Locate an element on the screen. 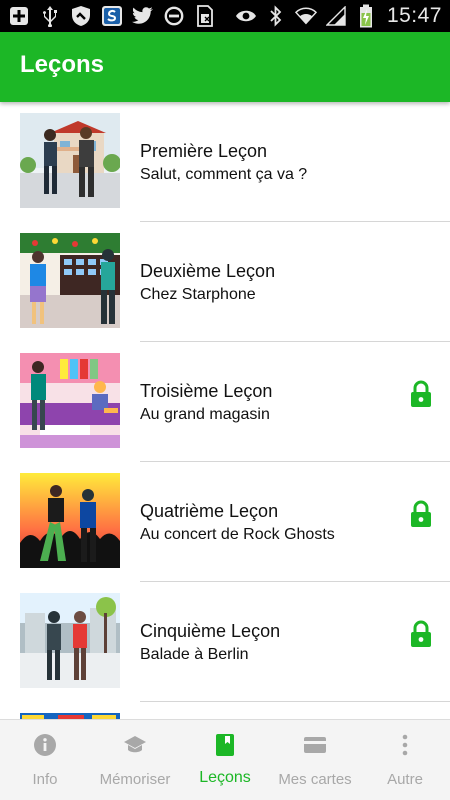 This screenshot has height=800, width=450. more-vertical-icon is located at coordinates (405, 745).